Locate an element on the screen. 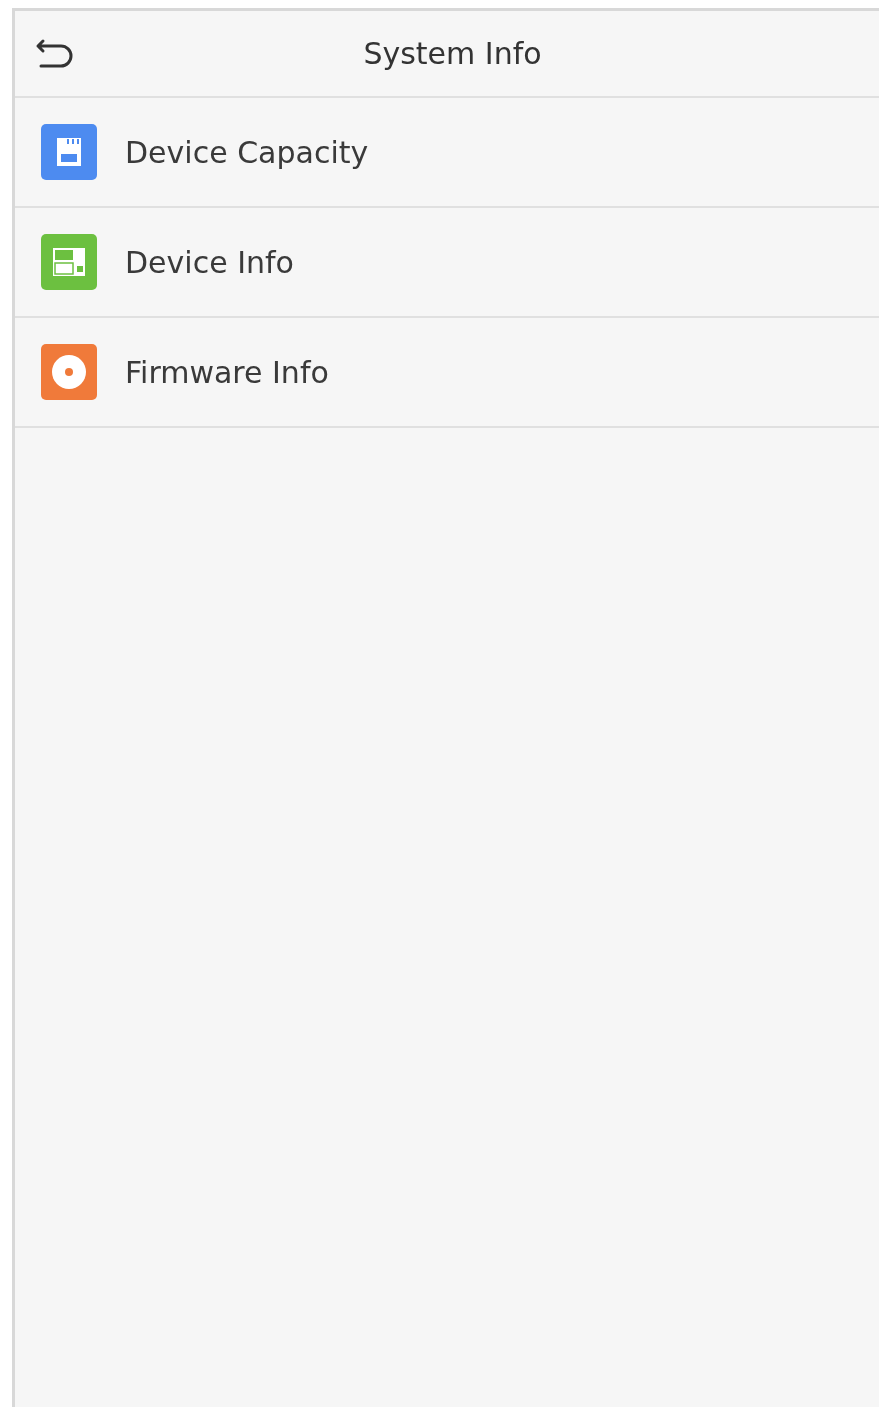 The image size is (879, 1407). menu-item: Device Info is located at coordinates (447, 263).